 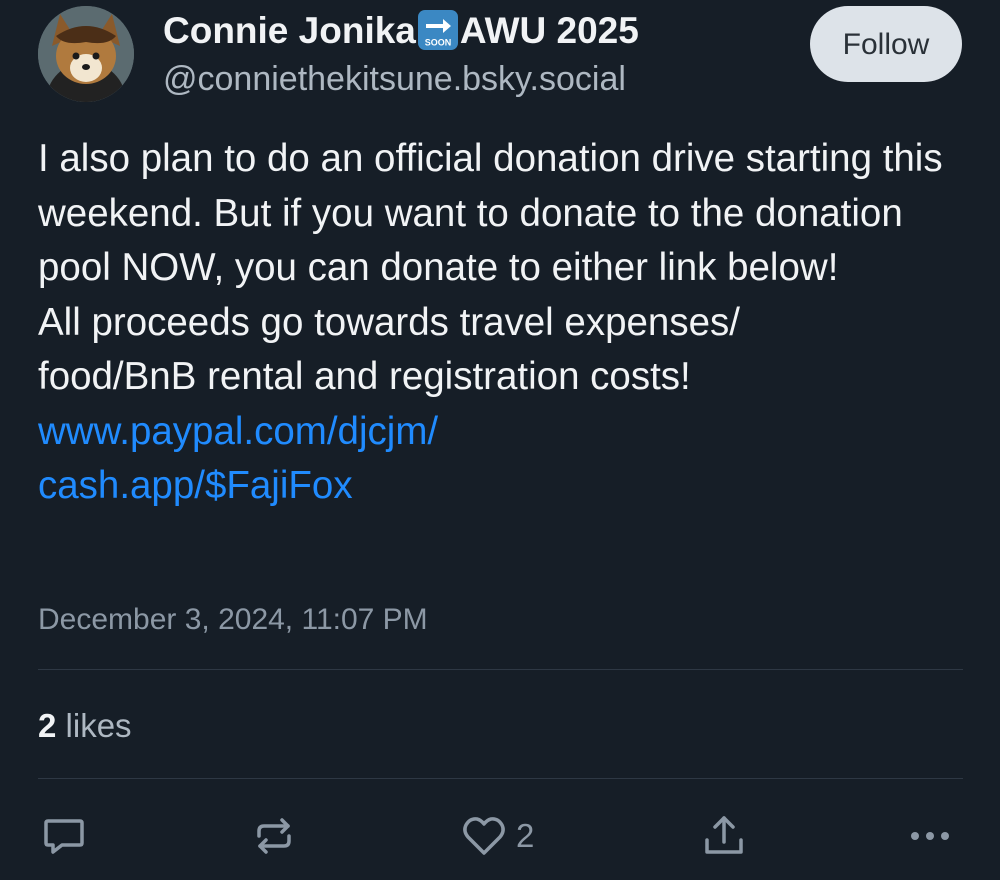 What do you see at coordinates (394, 79) in the screenshot?
I see `author-handle: @conniethekitsune.bsky.social` at bounding box center [394, 79].